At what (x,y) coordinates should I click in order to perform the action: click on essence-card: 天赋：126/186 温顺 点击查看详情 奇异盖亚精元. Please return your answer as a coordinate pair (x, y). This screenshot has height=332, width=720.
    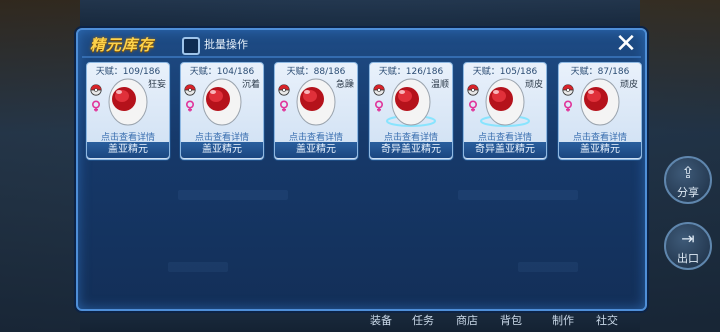
    Looking at the image, I should click on (411, 111).